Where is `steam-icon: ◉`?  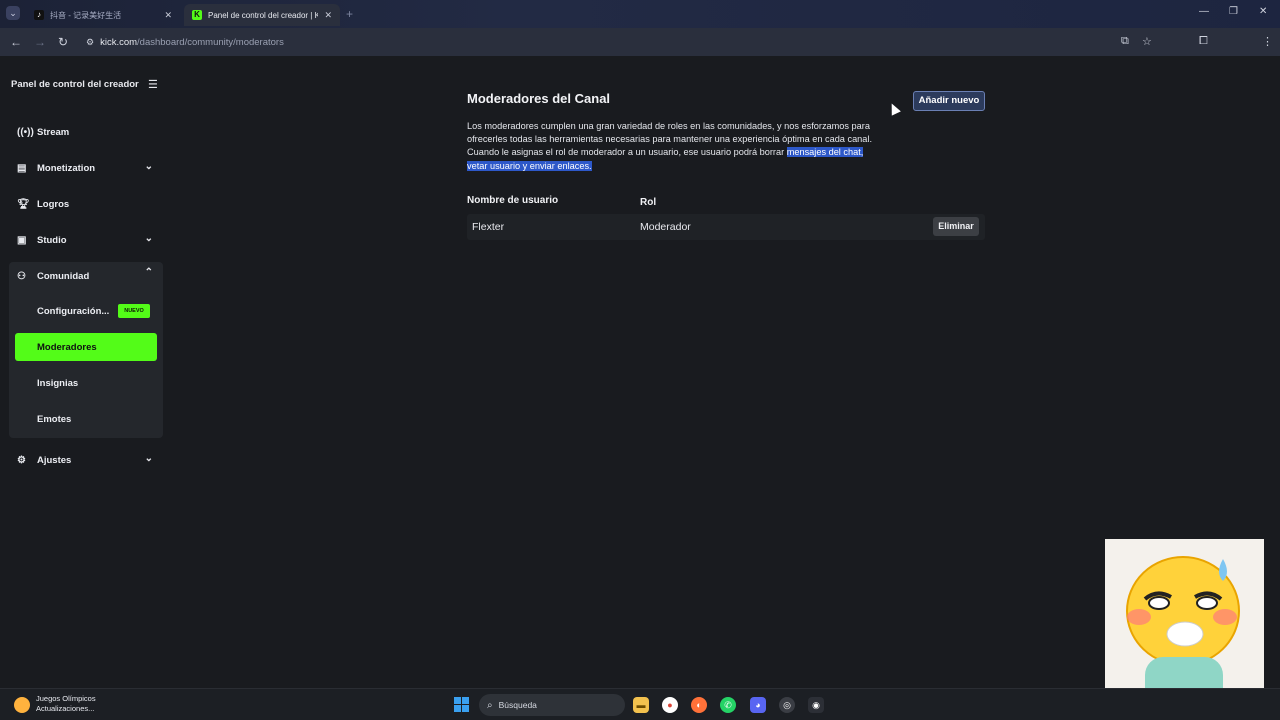 steam-icon: ◉ is located at coordinates (816, 705).